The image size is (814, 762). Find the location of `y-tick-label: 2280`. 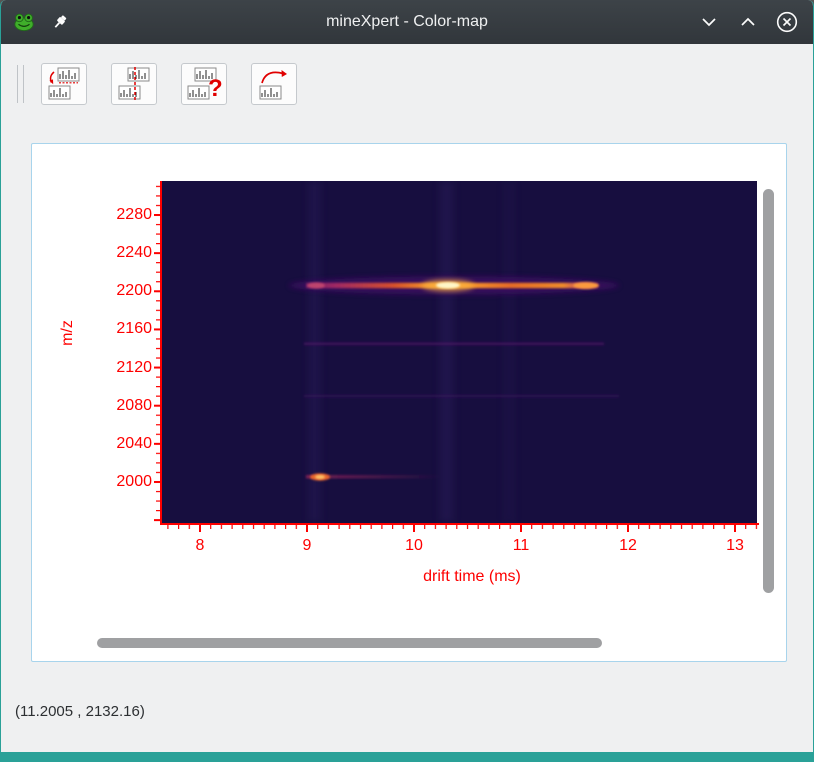

y-tick-label: 2280 is located at coordinates (134, 214).